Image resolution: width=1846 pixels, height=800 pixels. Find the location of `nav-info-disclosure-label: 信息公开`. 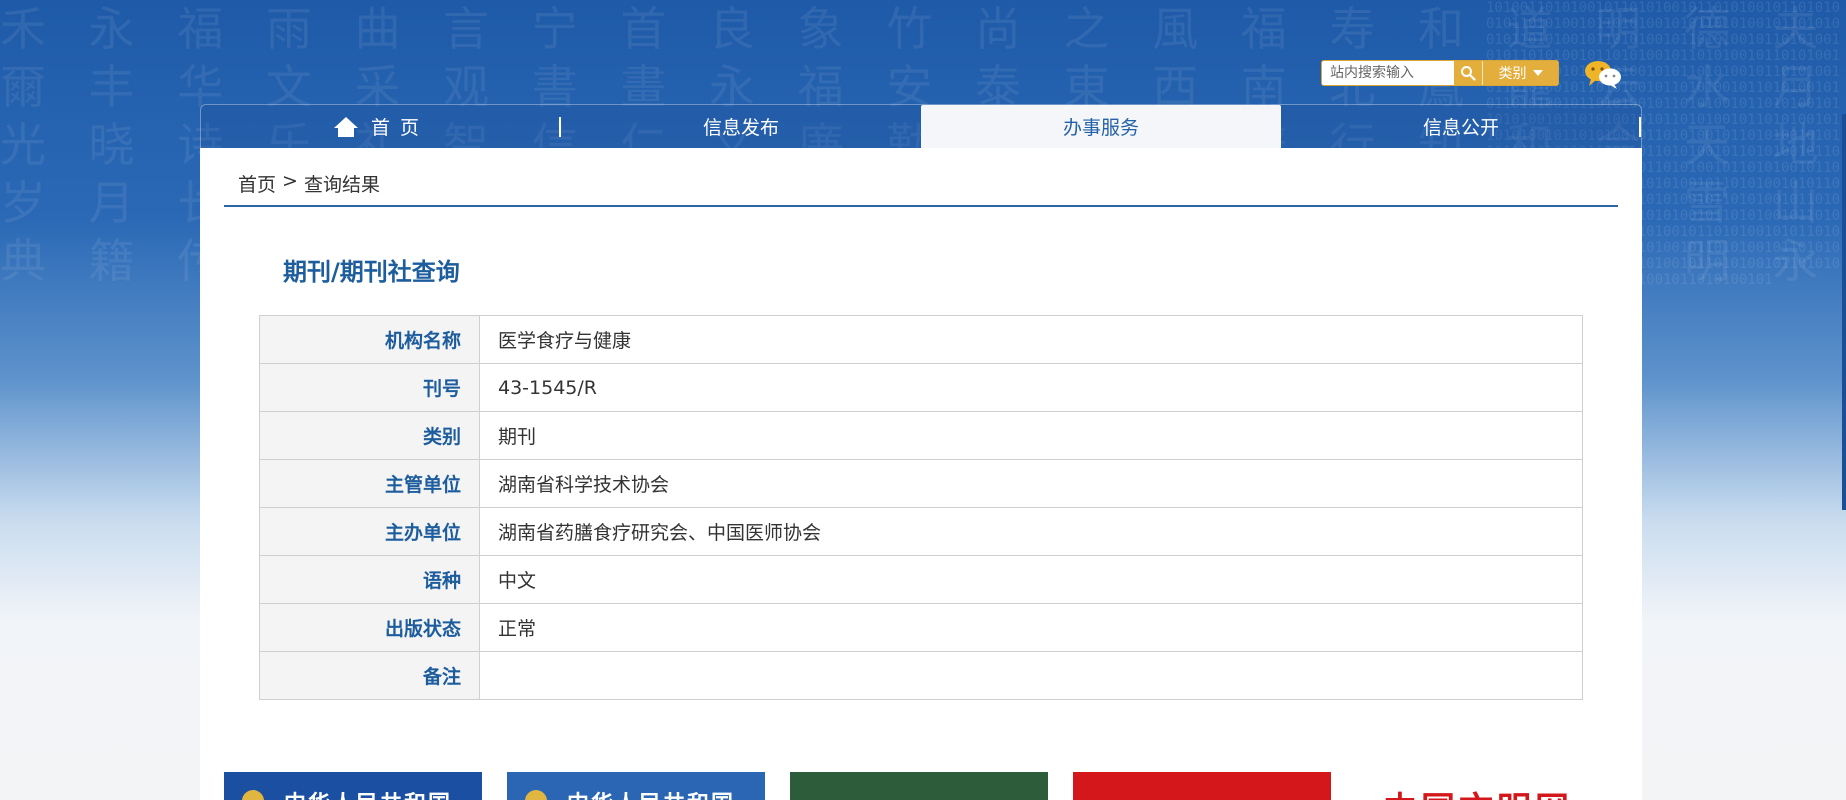

nav-info-disclosure-label: 信息公开 is located at coordinates (1460, 128).